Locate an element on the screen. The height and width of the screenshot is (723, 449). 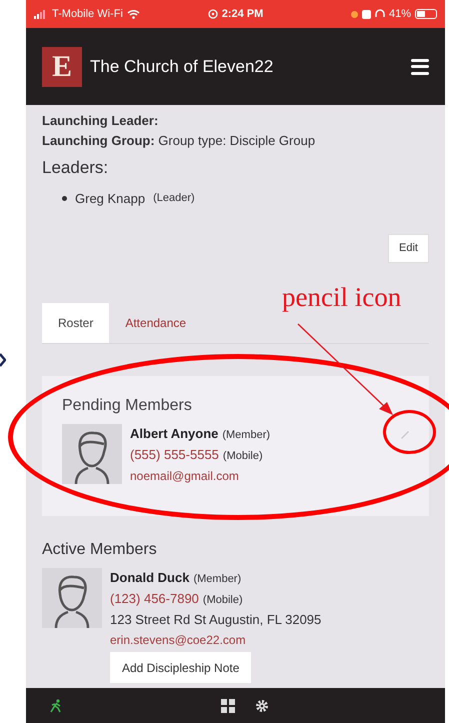
settings-icon is located at coordinates (261, 705).